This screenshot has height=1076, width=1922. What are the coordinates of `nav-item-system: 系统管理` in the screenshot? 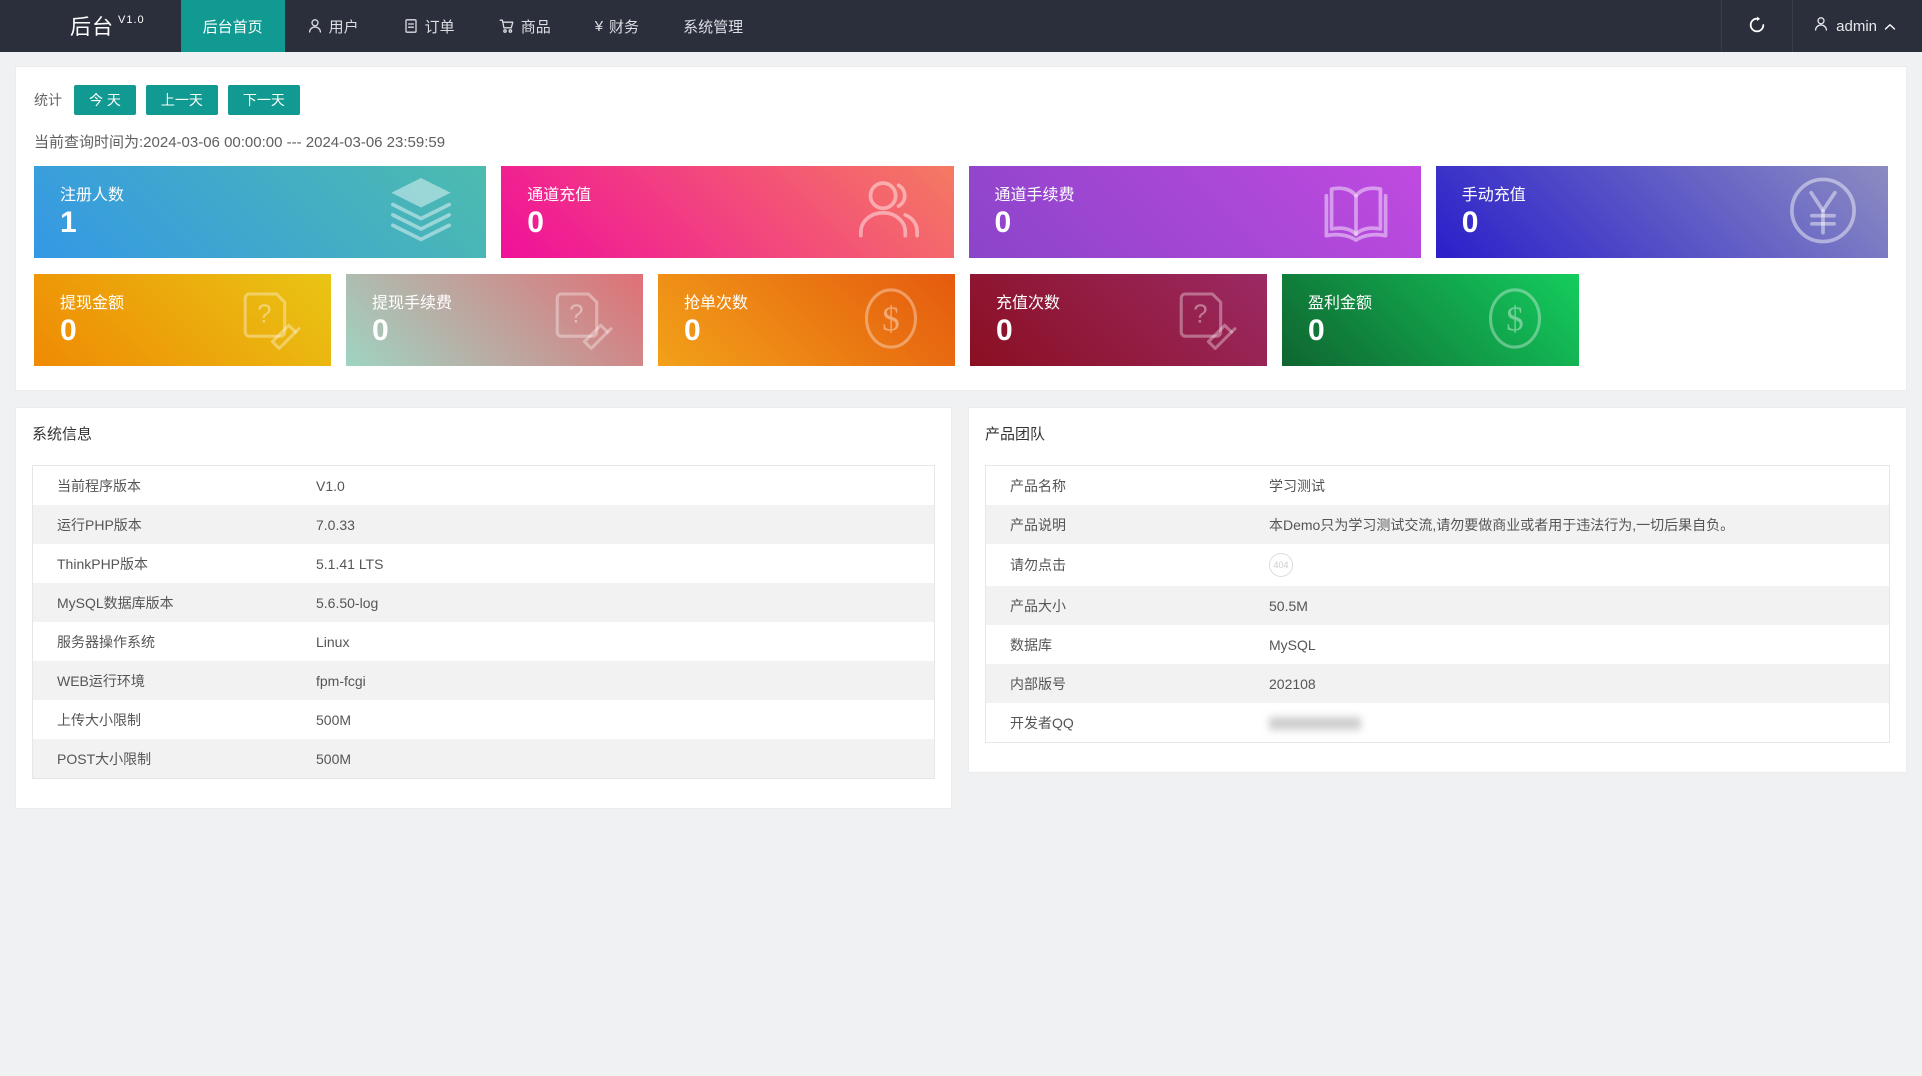 It's located at (713, 26).